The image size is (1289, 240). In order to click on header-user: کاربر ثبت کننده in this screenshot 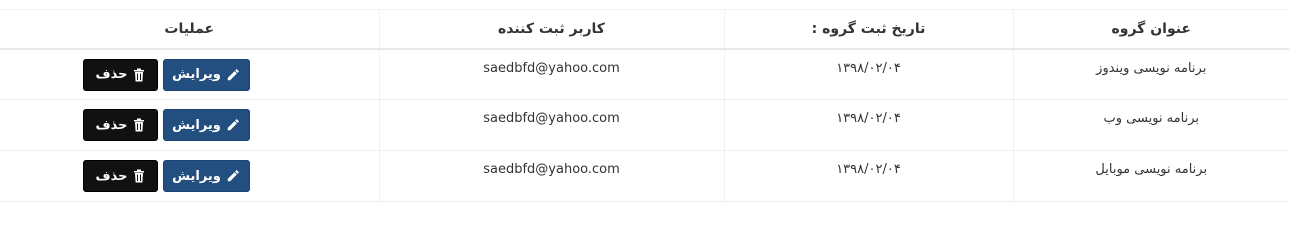, I will do `click(551, 29)`.